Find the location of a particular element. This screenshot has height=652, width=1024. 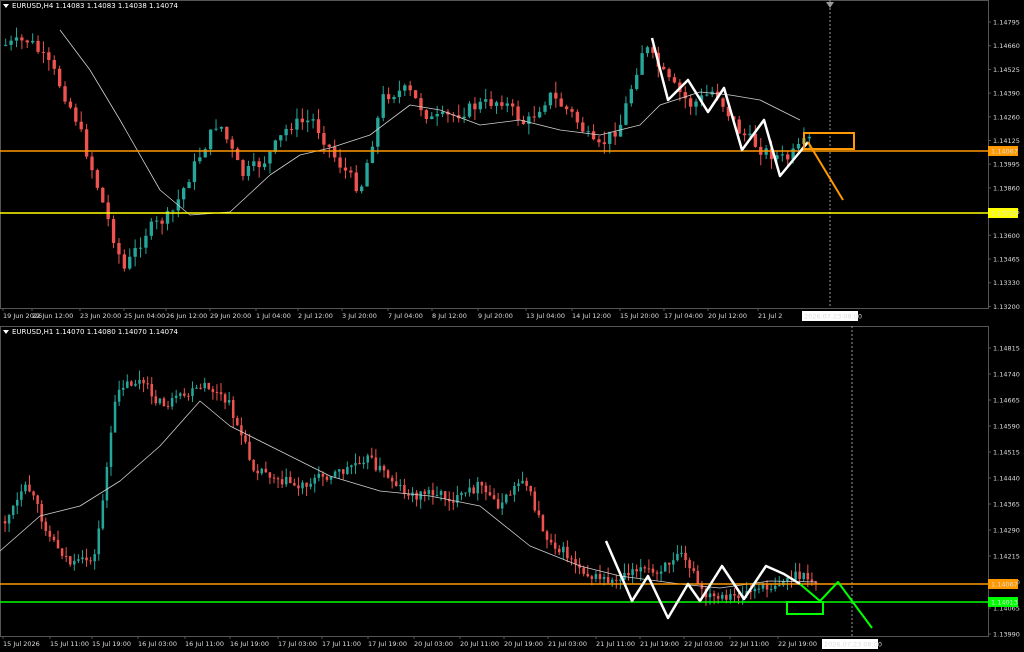

h4-price-label: 1.14260 is located at coordinates (1006, 117).